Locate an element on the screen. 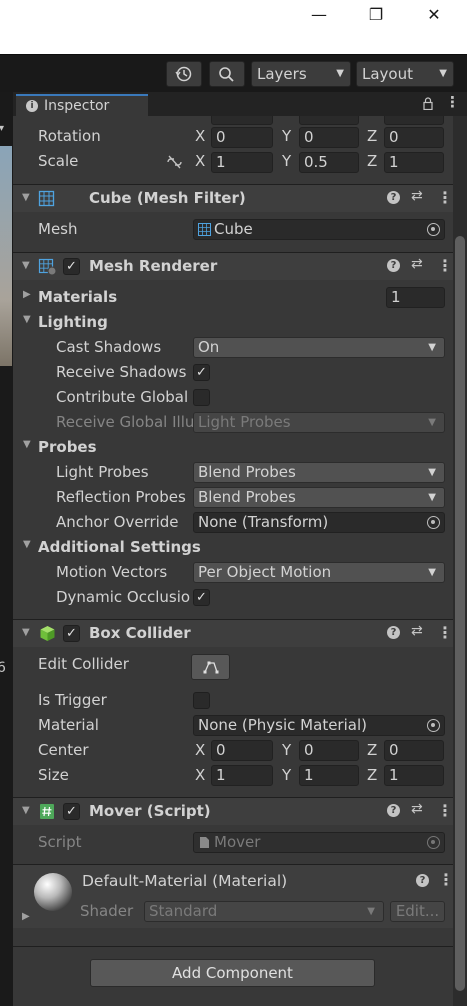 The height and width of the screenshot is (1006, 467). probes-label: Probes is located at coordinates (67, 447).